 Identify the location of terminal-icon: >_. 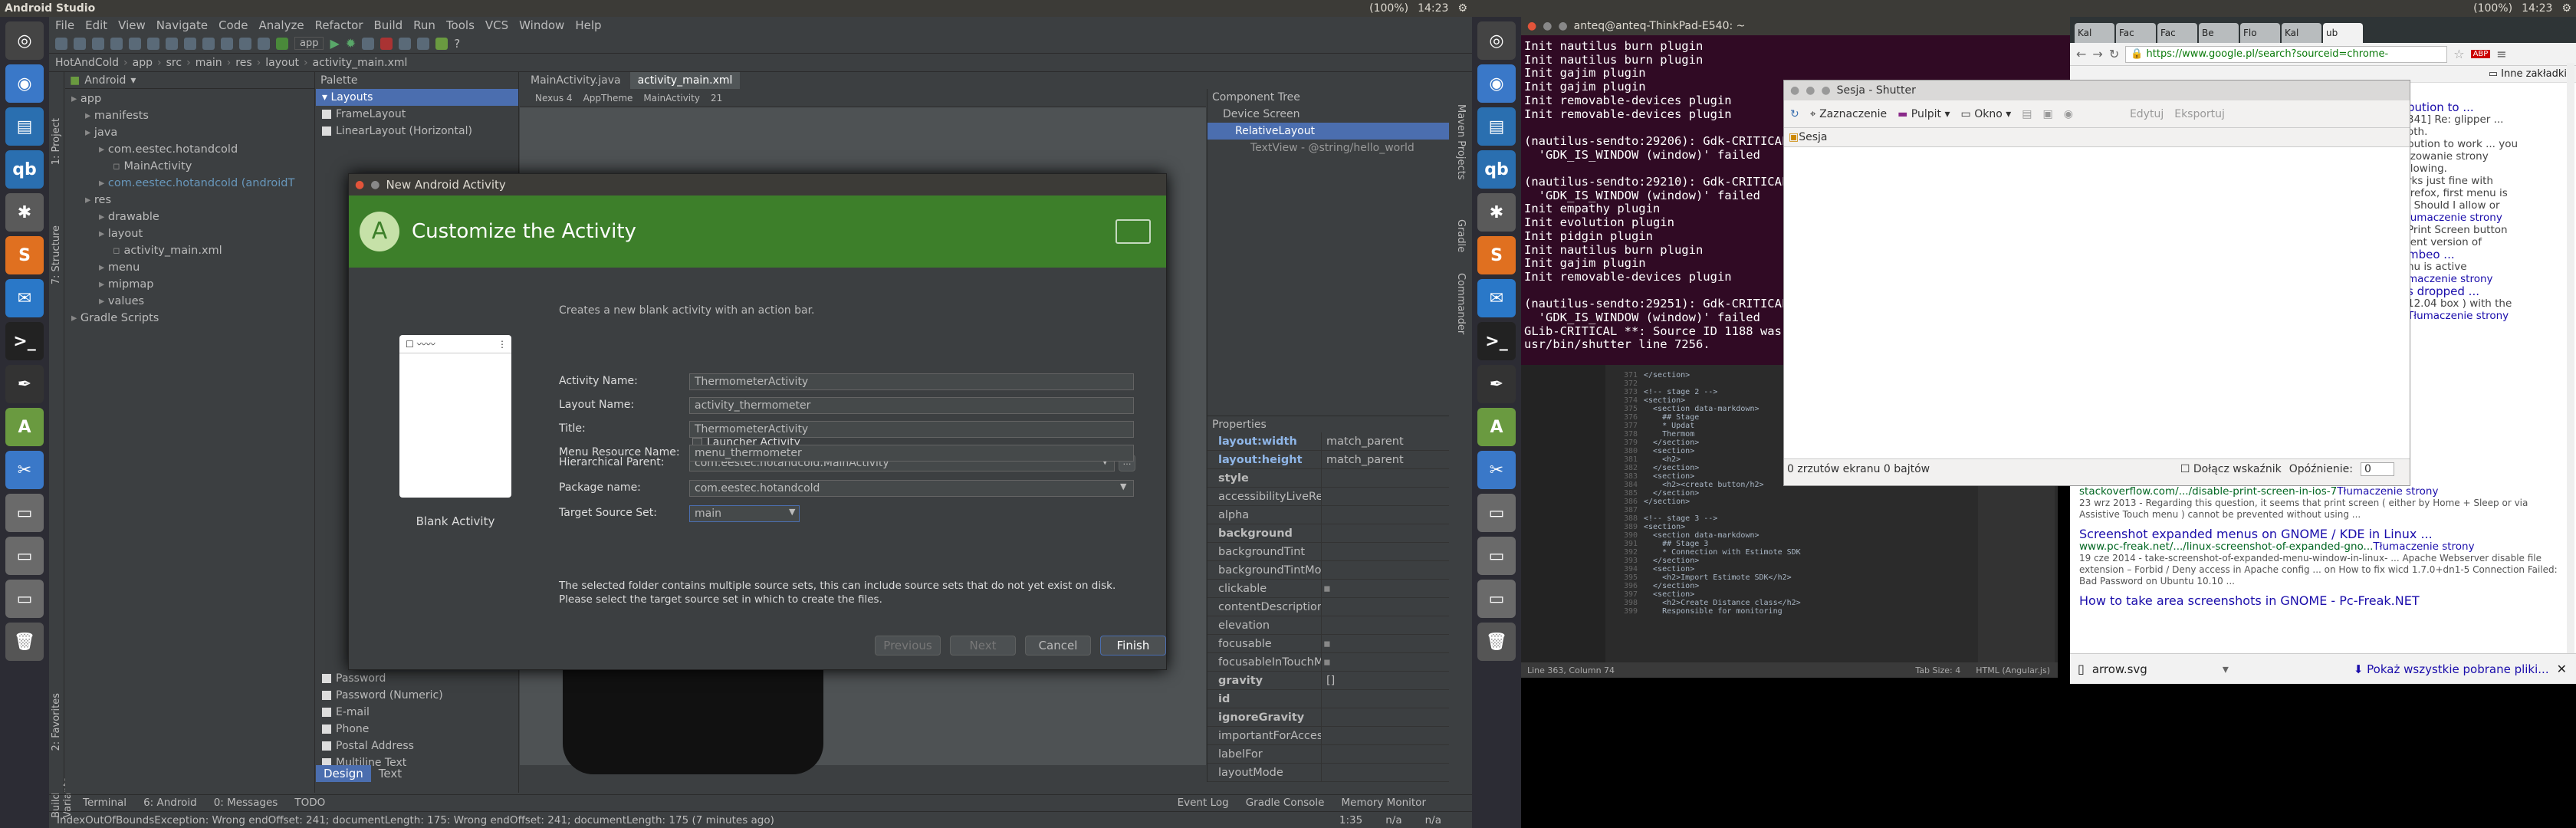
(24, 341).